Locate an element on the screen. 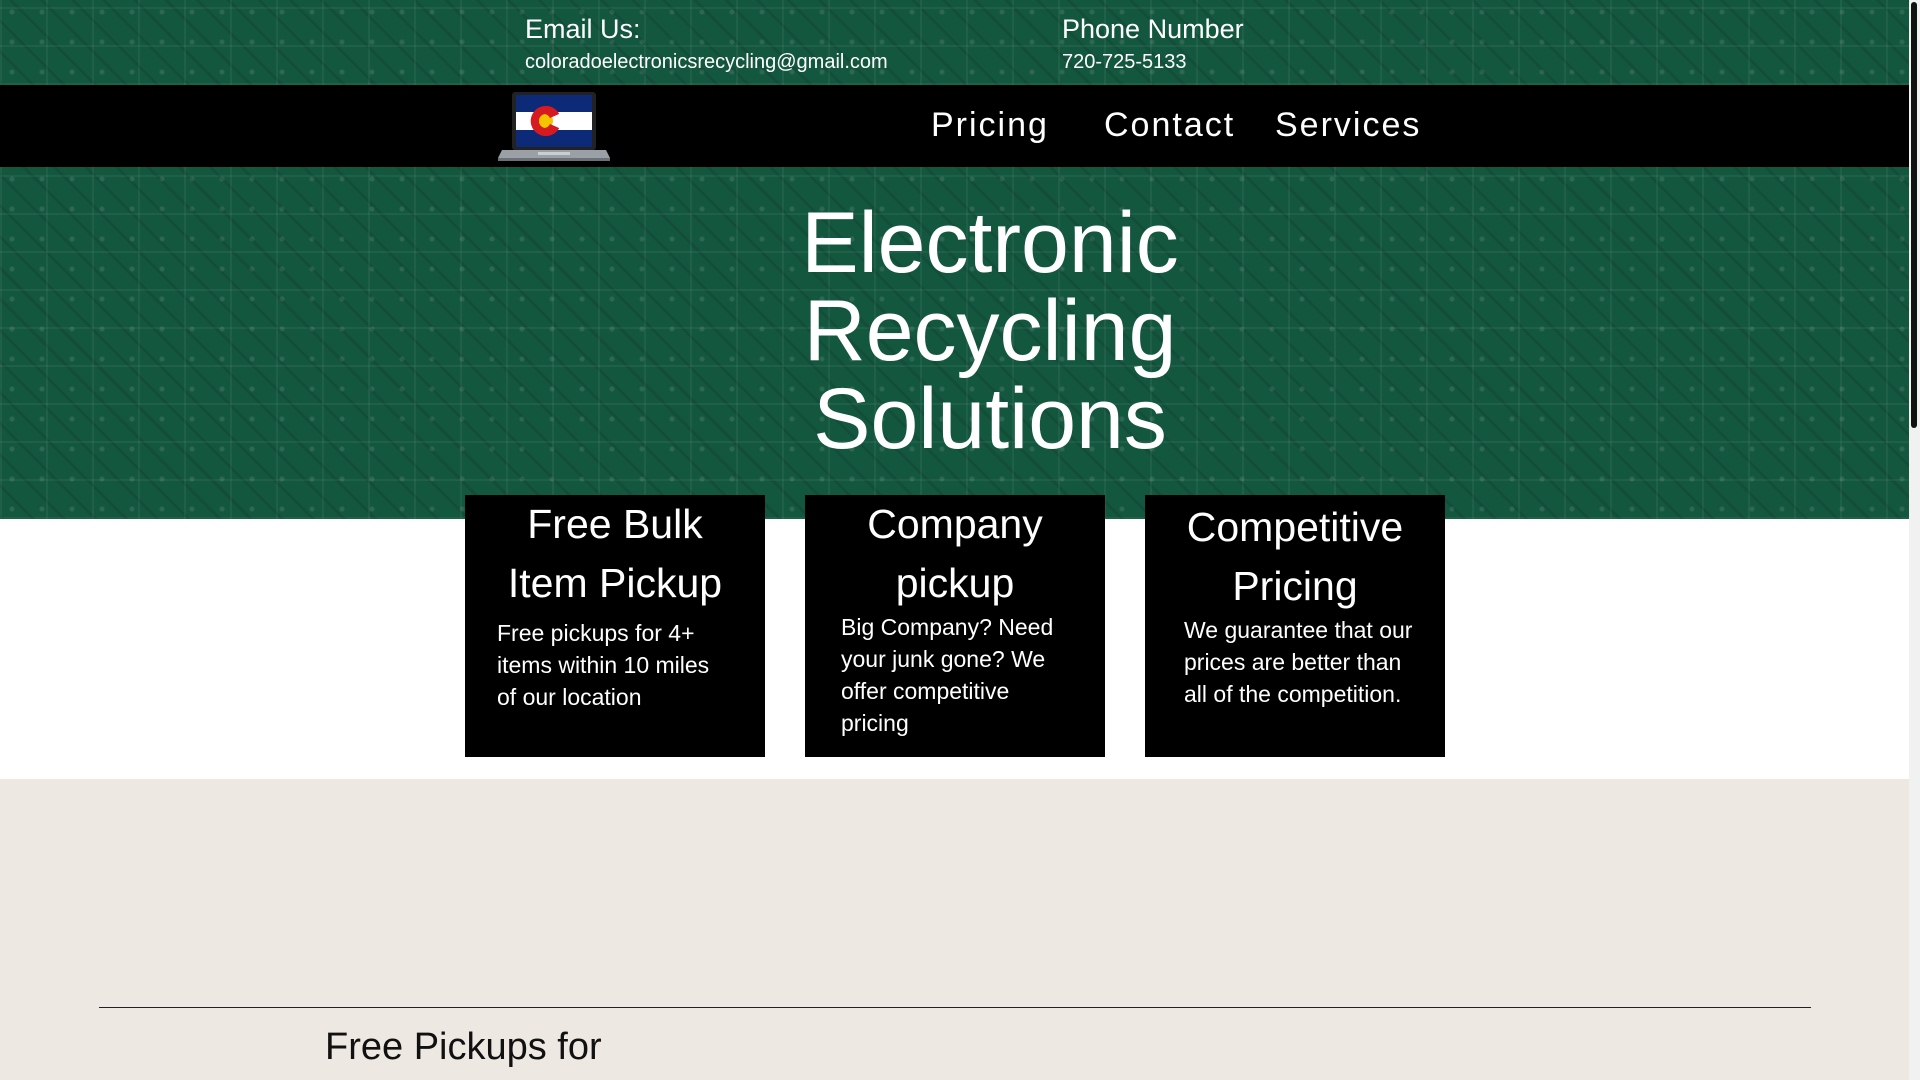  card-title-line: Item Pickup is located at coordinates (615, 583).